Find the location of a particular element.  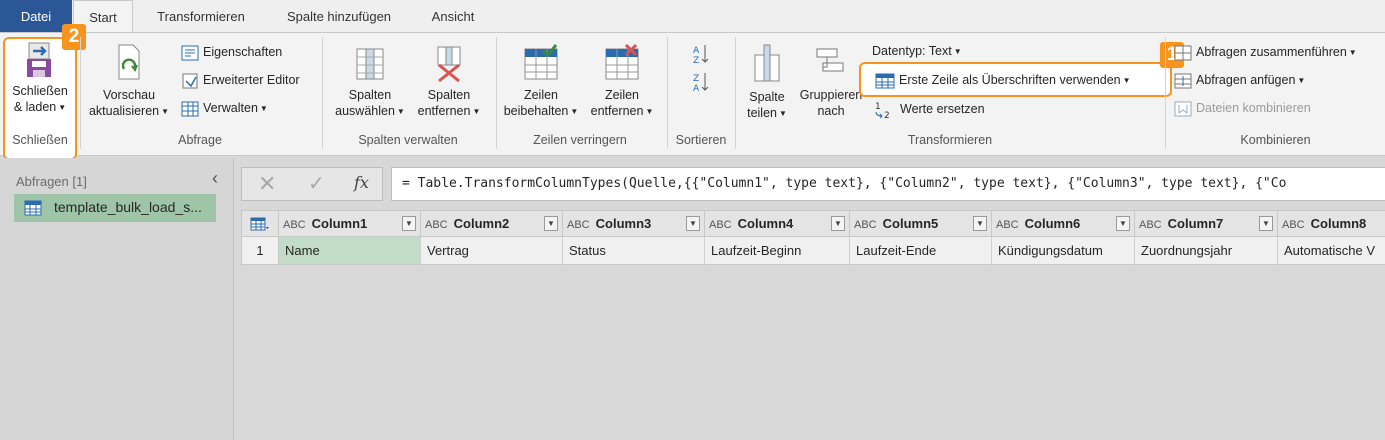

column-header: ABC Column4 ▼ is located at coordinates (777, 223).